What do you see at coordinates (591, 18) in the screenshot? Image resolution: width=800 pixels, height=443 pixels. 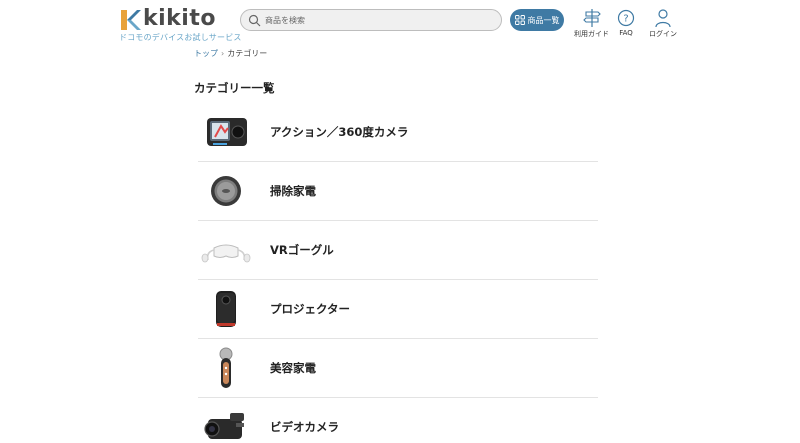 I see `signpost-icon` at bounding box center [591, 18].